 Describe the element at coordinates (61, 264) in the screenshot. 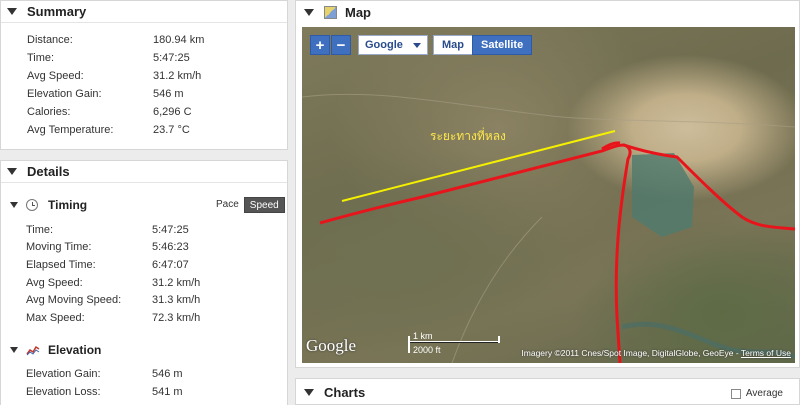

I see `row-label: Elapsed Time:` at that location.